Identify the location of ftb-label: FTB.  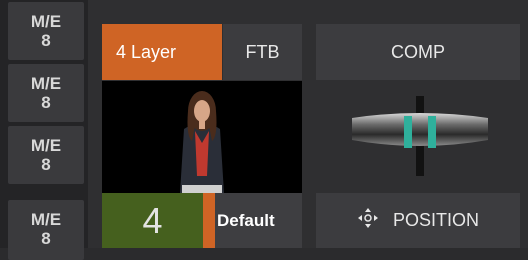
(262, 51).